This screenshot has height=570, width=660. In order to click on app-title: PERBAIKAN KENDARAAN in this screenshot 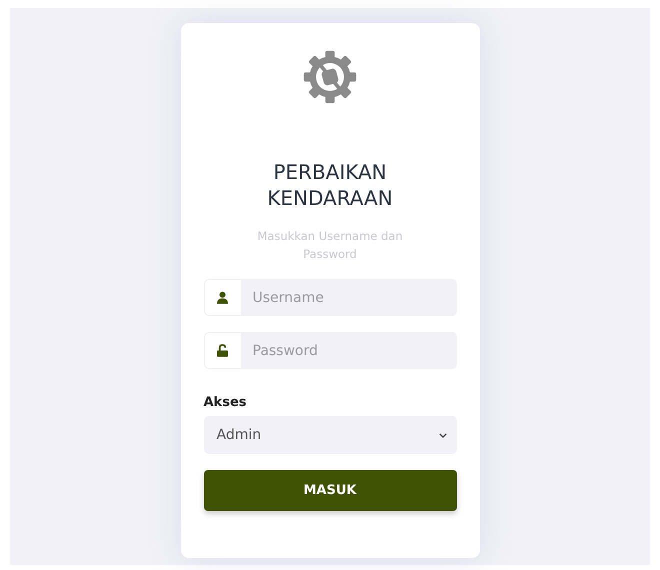, I will do `click(330, 185)`.